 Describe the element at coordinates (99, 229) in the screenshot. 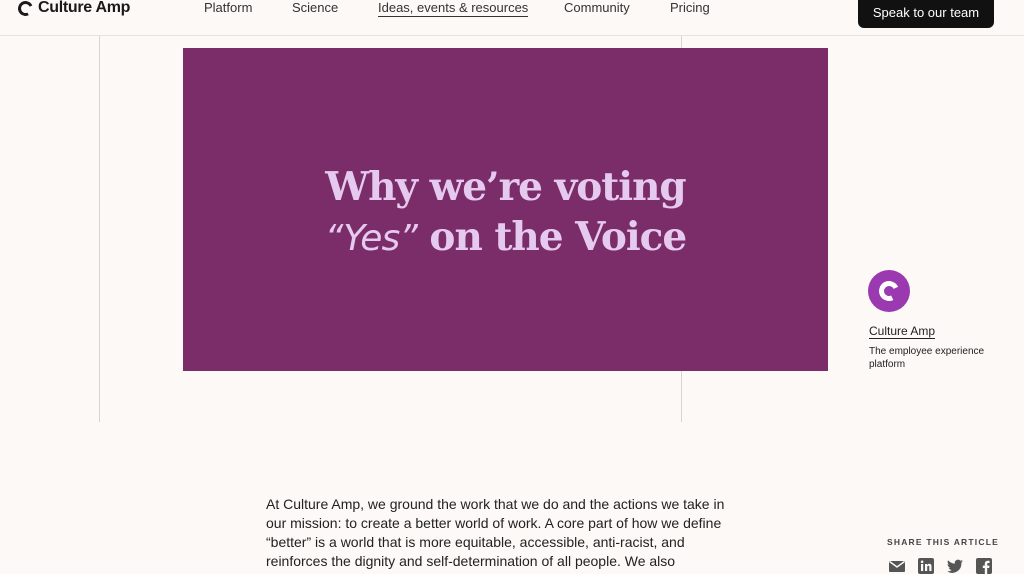

I see `layout-guide-line-left` at that location.